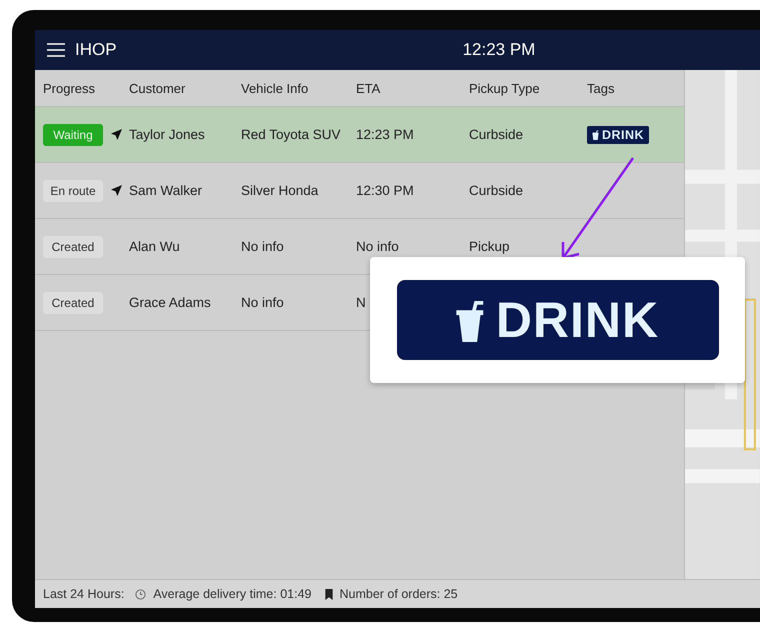 This screenshot has width=760, height=624. I want to click on table-cell-text: 12:30 PM, so click(385, 190).